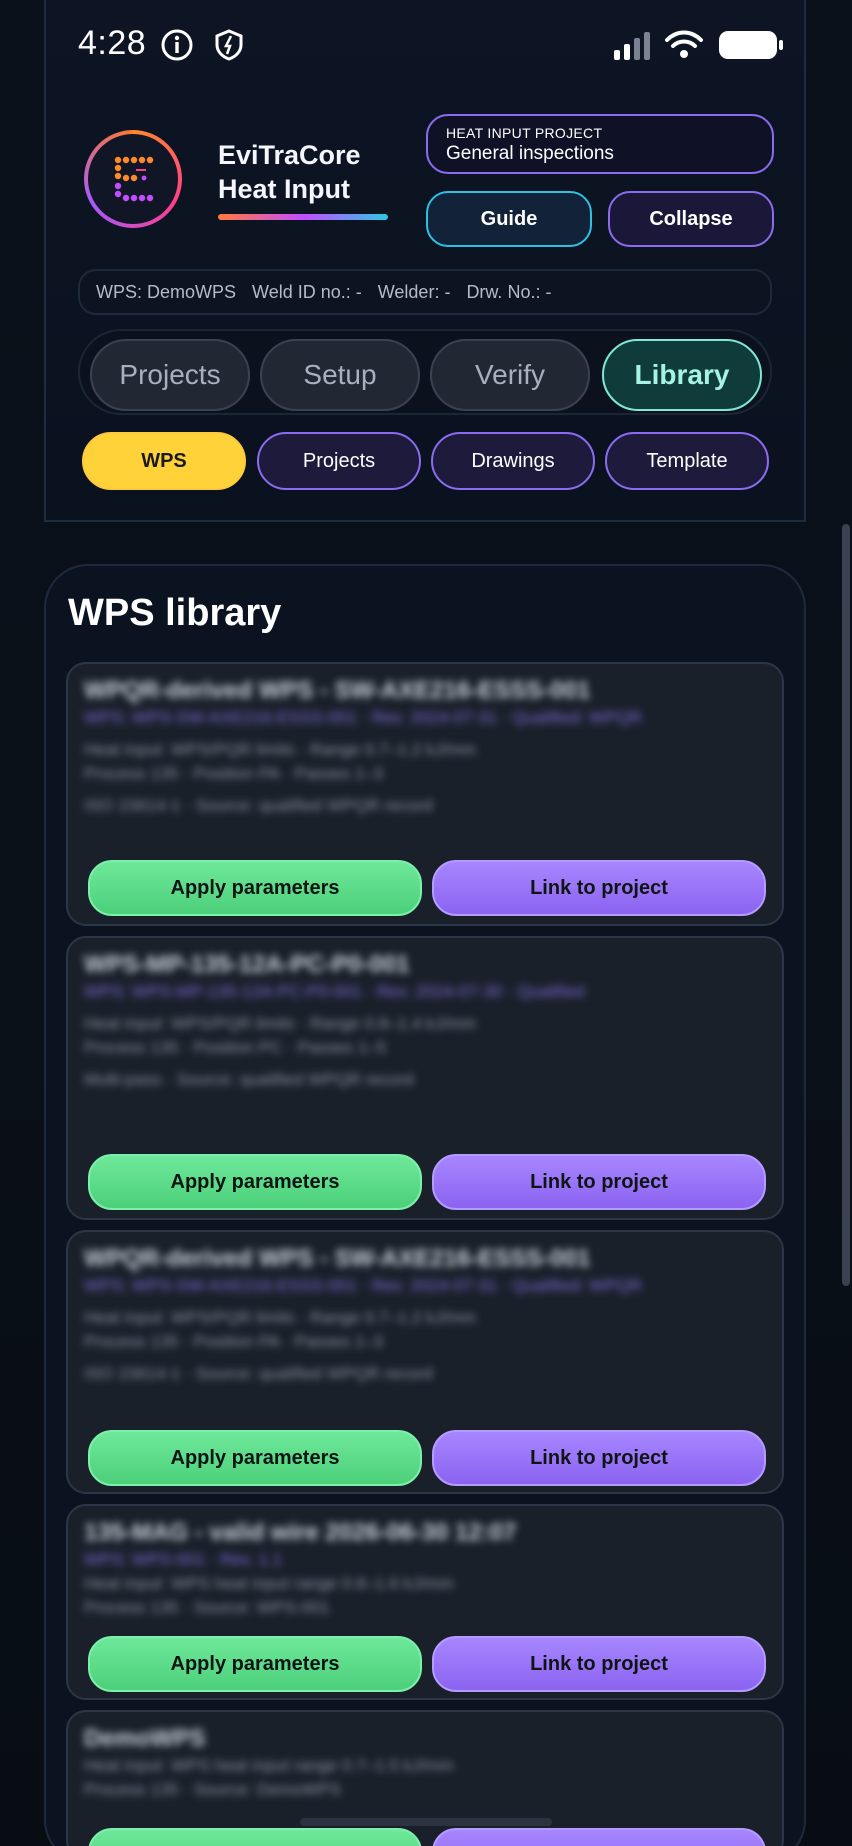 This screenshot has height=1846, width=852. Describe the element at coordinates (247, 964) in the screenshot. I see `wps-item-title: WPS-MP-135-12A-PC-P0-001` at that location.